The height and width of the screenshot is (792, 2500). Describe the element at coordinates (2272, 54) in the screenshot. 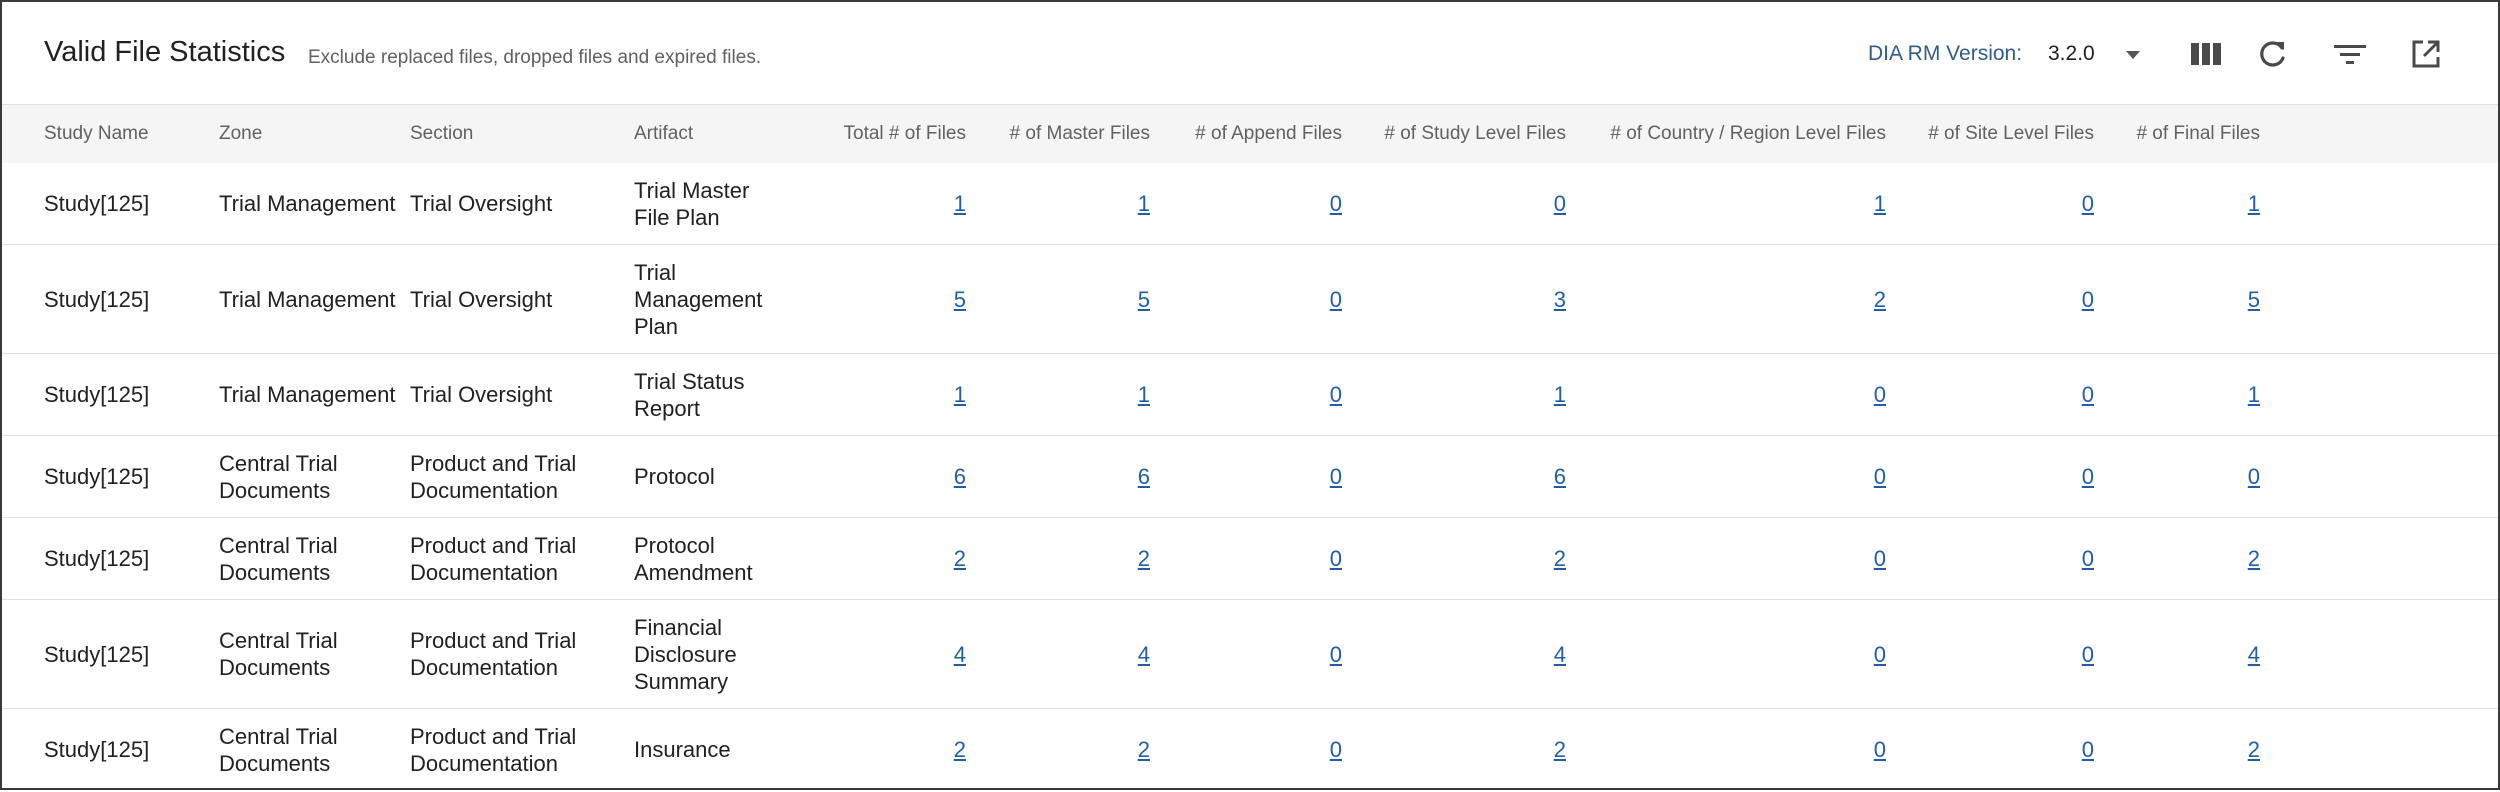

I see `refresh-icon` at that location.